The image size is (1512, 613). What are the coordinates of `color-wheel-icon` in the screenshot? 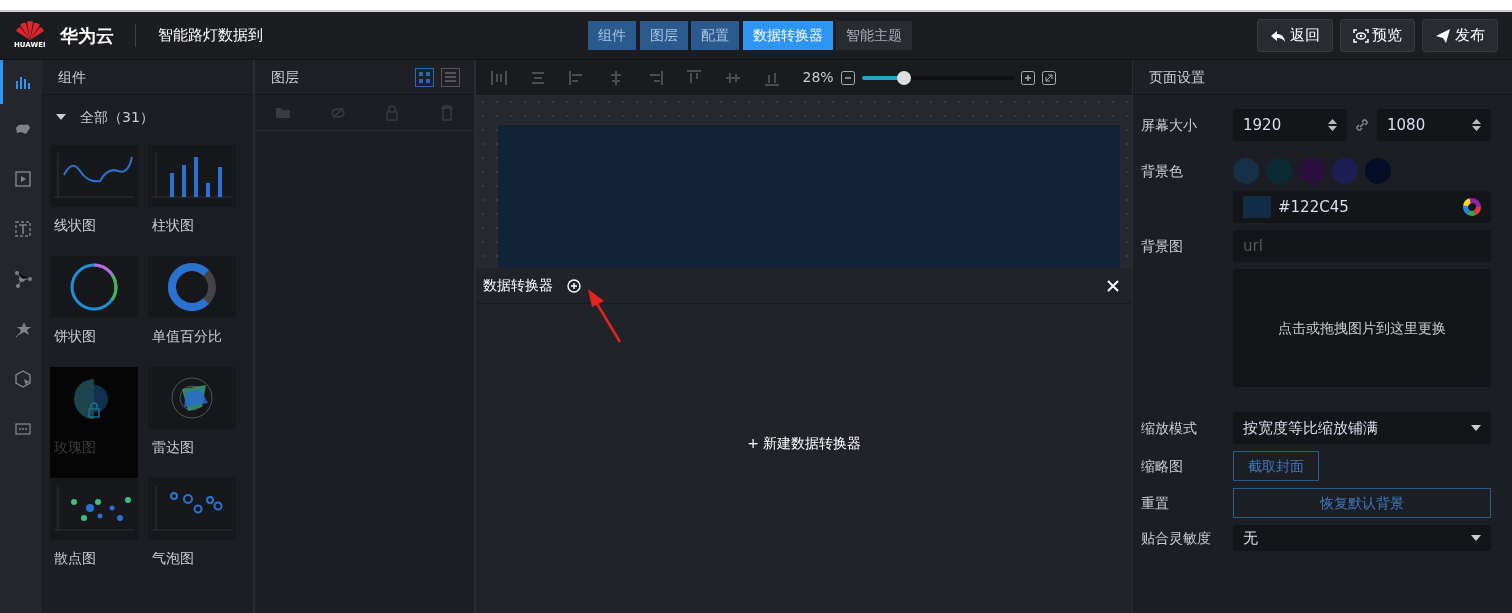 It's located at (1472, 207).